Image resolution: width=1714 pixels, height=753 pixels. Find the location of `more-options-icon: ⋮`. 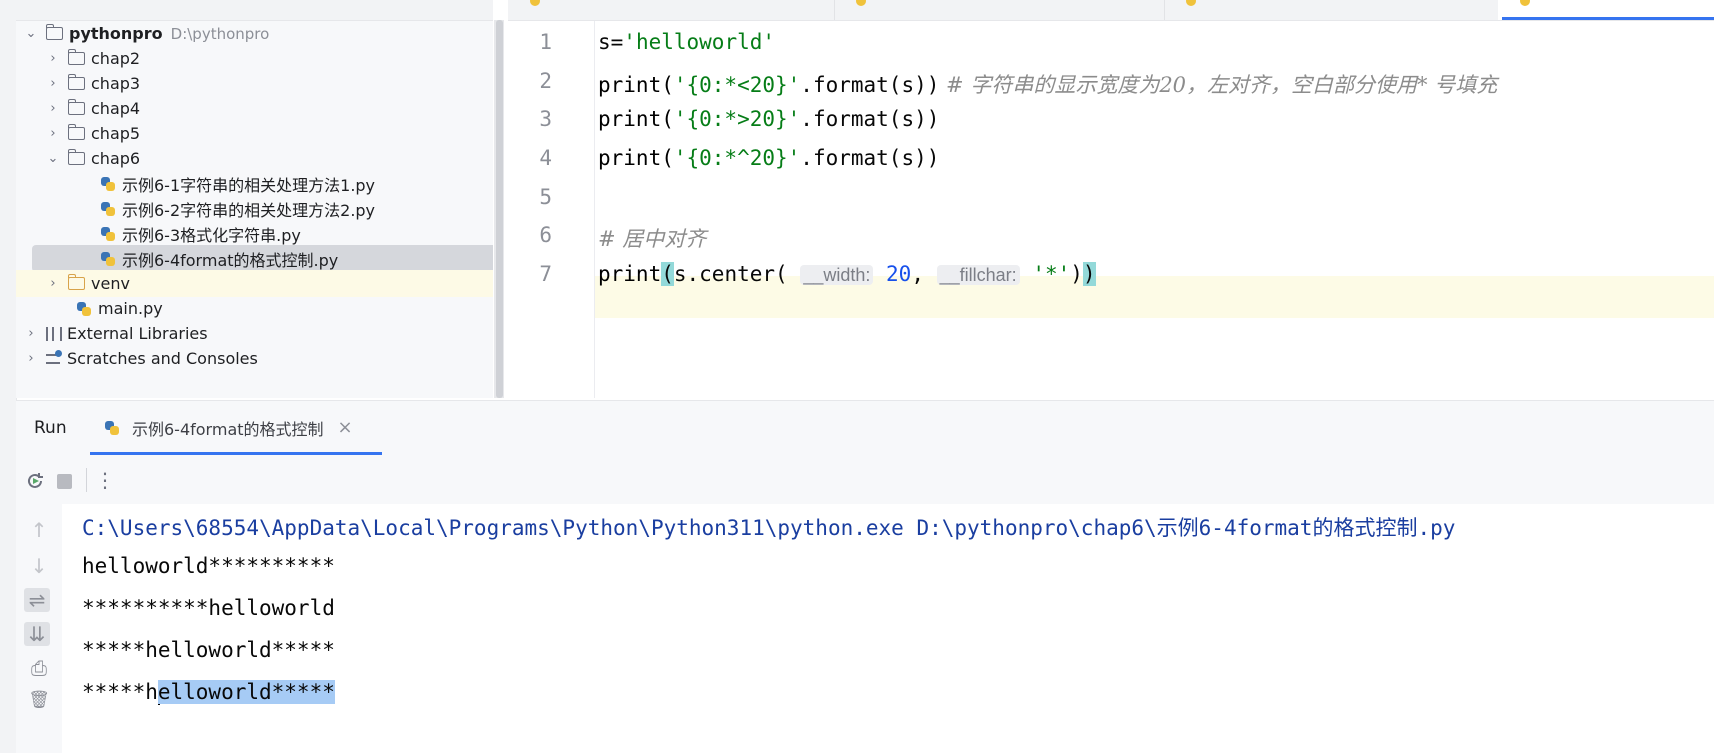

more-options-icon: ⋮ is located at coordinates (105, 480).